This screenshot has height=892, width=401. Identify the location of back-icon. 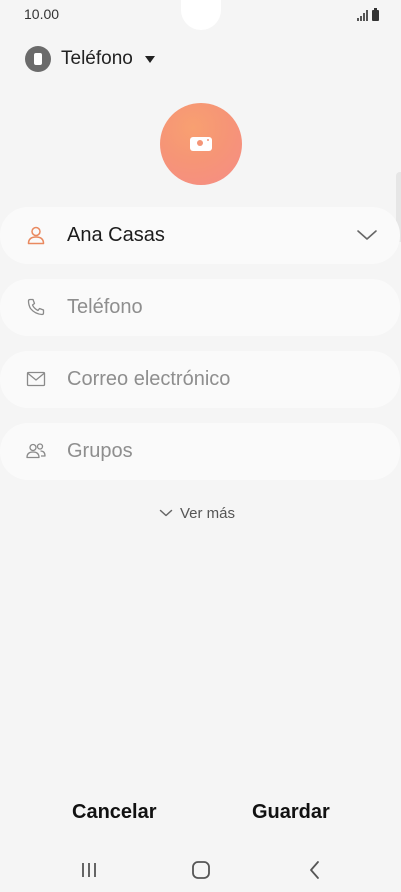
(314, 870).